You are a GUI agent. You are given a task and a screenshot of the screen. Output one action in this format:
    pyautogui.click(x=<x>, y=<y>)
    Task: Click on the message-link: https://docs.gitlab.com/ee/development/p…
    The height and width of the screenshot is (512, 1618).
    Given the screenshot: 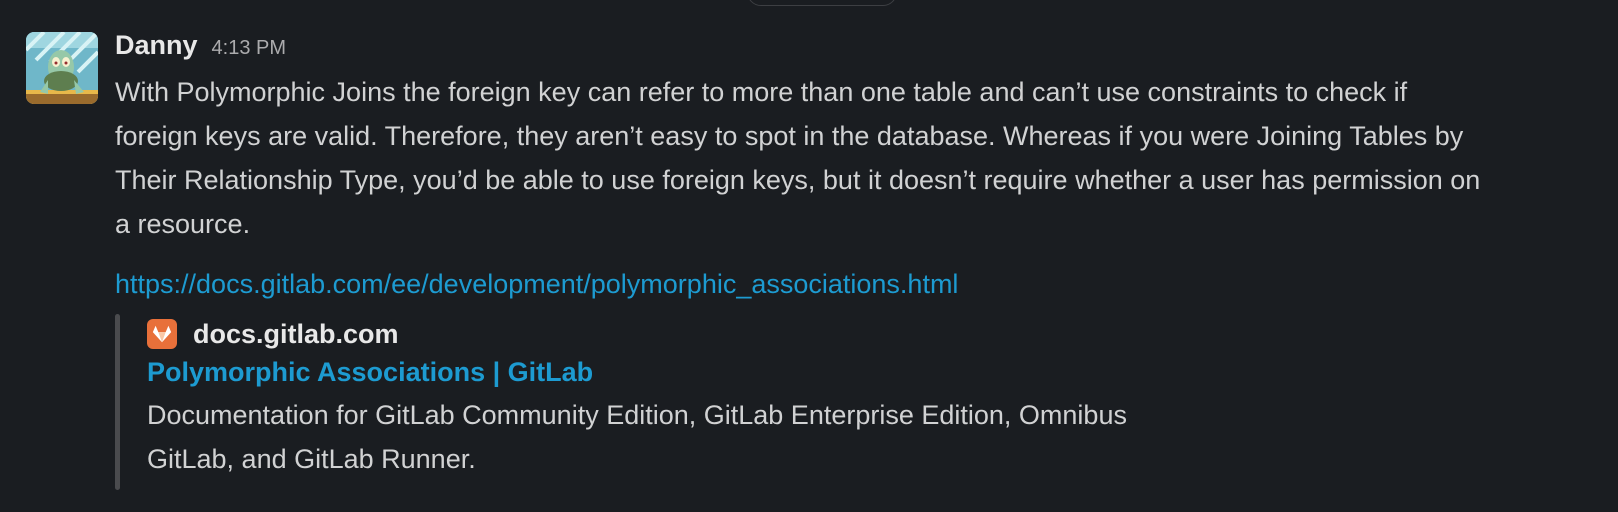 What is the action you would take?
    pyautogui.click(x=536, y=284)
    